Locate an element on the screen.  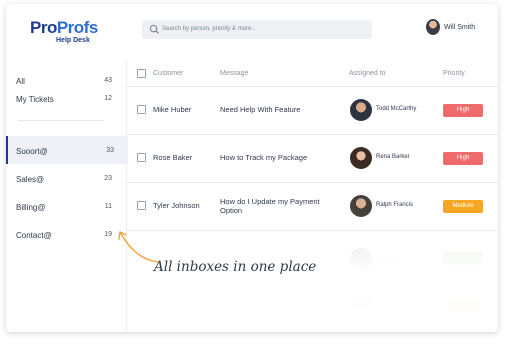
ticket-message: How do I Update my Payment Option is located at coordinates (280, 206).